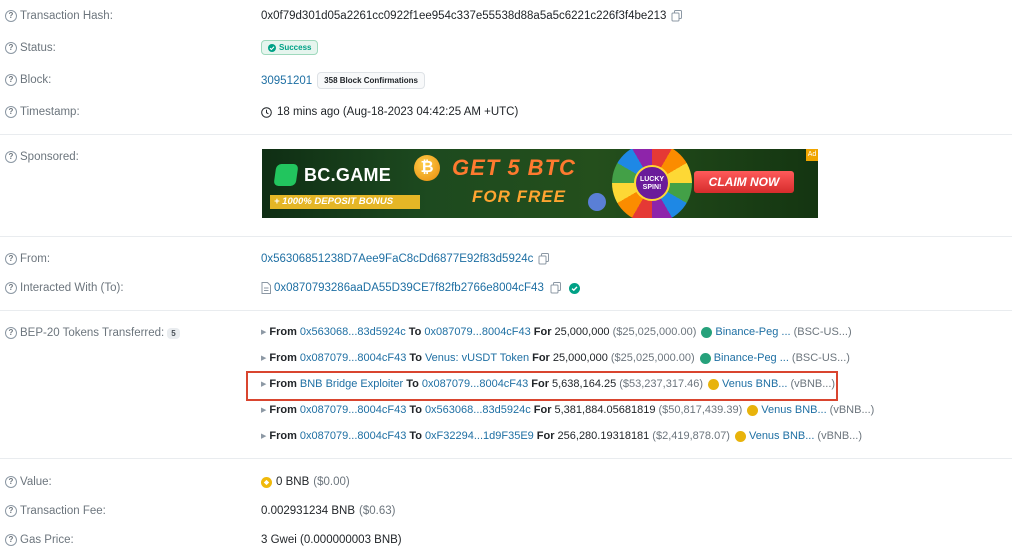  I want to click on tx-hash-label-wrap: ? Transaction Hash:, so click(59, 16).